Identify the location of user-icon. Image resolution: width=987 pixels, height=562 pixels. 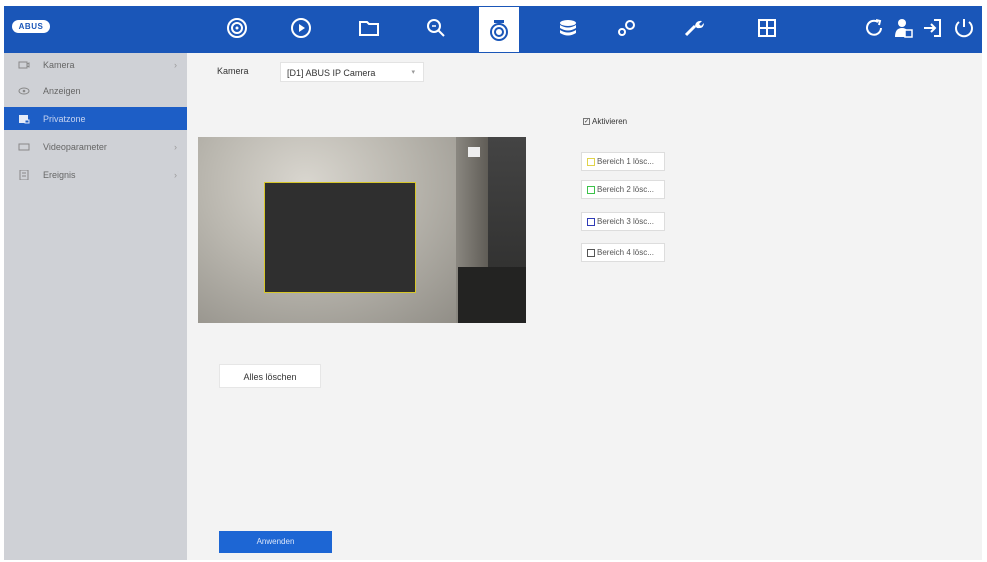
(903, 28).